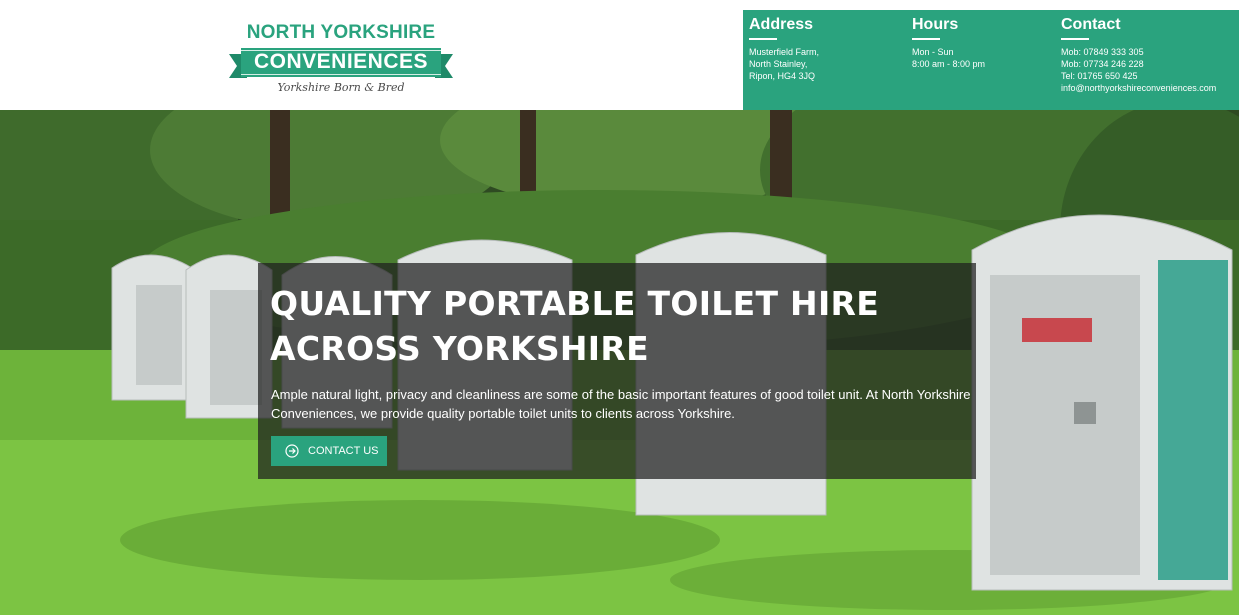 This screenshot has width=1239, height=615. Describe the element at coordinates (575, 303) in the screenshot. I see `hero-title-line1: QUALITY PORTABLE TOILET HIRE` at that location.